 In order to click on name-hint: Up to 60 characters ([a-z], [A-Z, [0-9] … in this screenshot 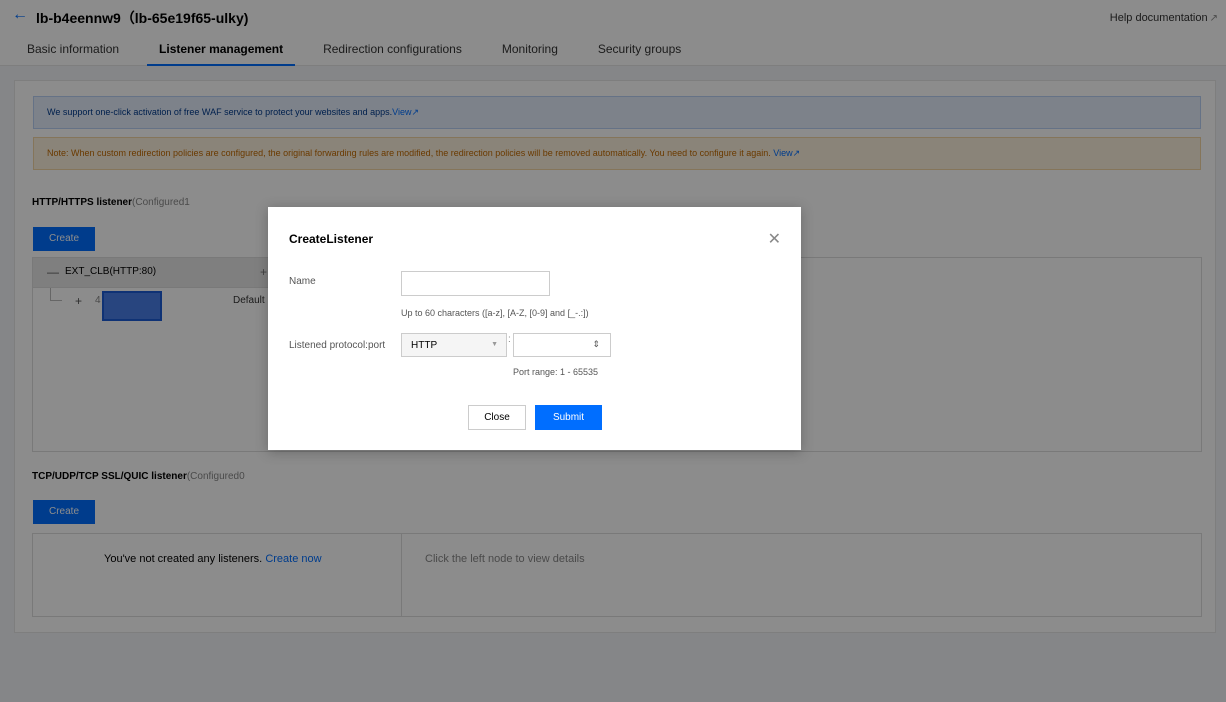, I will do `click(495, 313)`.